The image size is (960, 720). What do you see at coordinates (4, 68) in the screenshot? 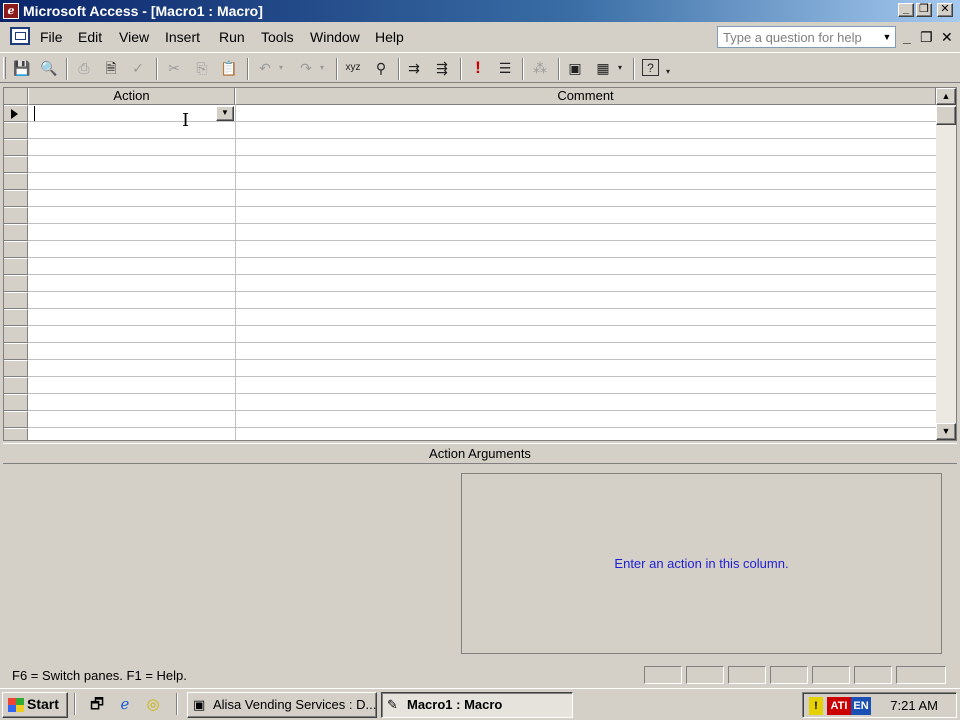
I see `toolbar-grip` at bounding box center [4, 68].